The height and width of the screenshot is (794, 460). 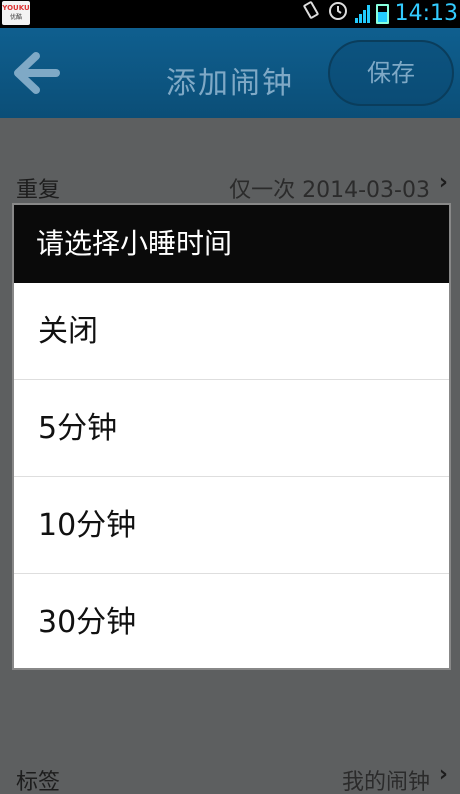 What do you see at coordinates (391, 73) in the screenshot?
I see `save-button: 保存` at bounding box center [391, 73].